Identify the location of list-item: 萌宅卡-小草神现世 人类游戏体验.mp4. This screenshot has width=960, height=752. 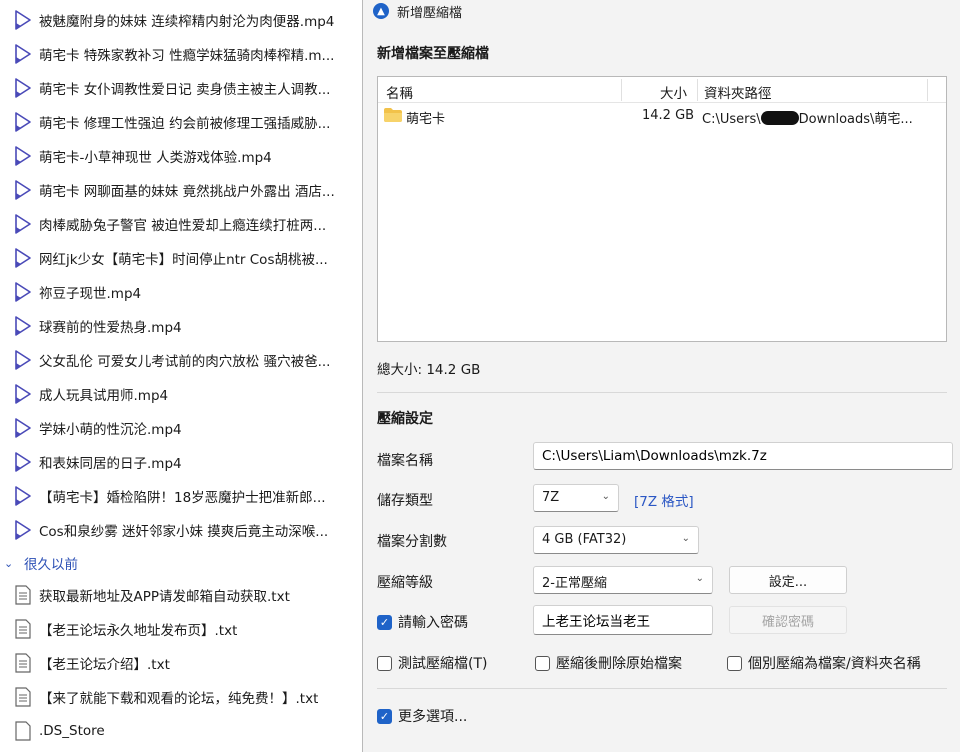
(181, 156).